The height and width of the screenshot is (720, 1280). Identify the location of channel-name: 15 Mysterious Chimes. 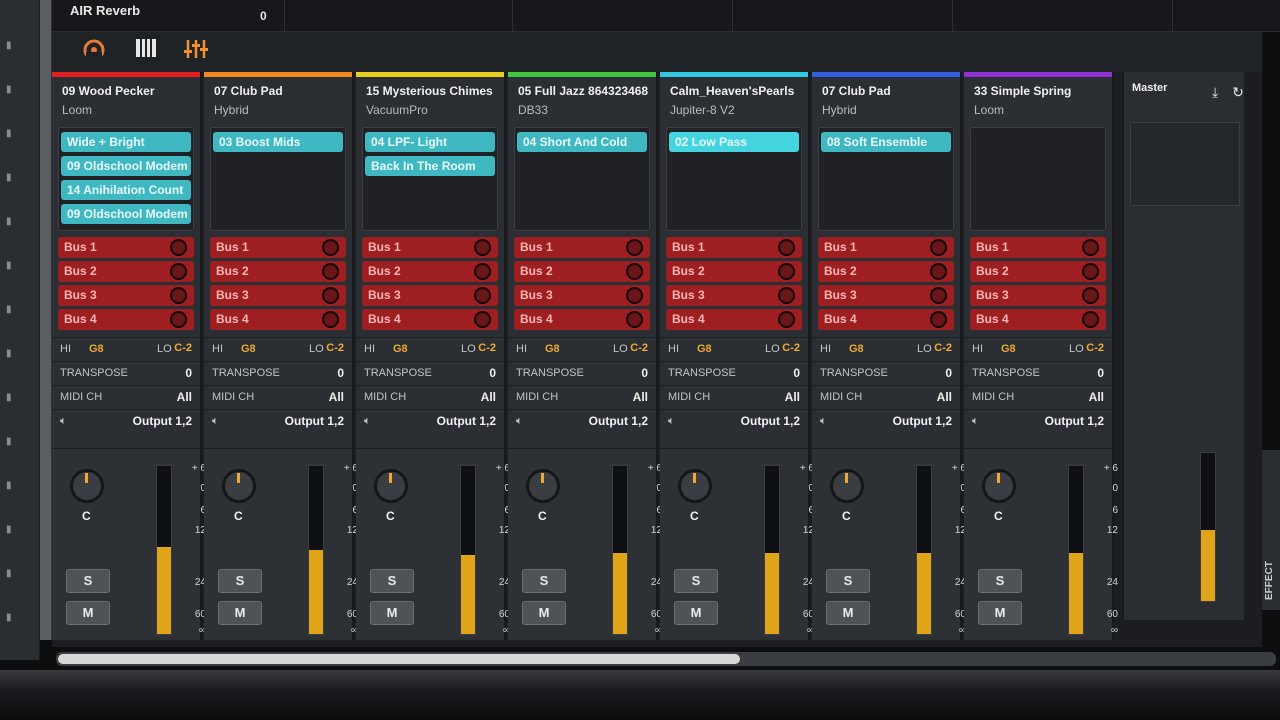
(430, 89).